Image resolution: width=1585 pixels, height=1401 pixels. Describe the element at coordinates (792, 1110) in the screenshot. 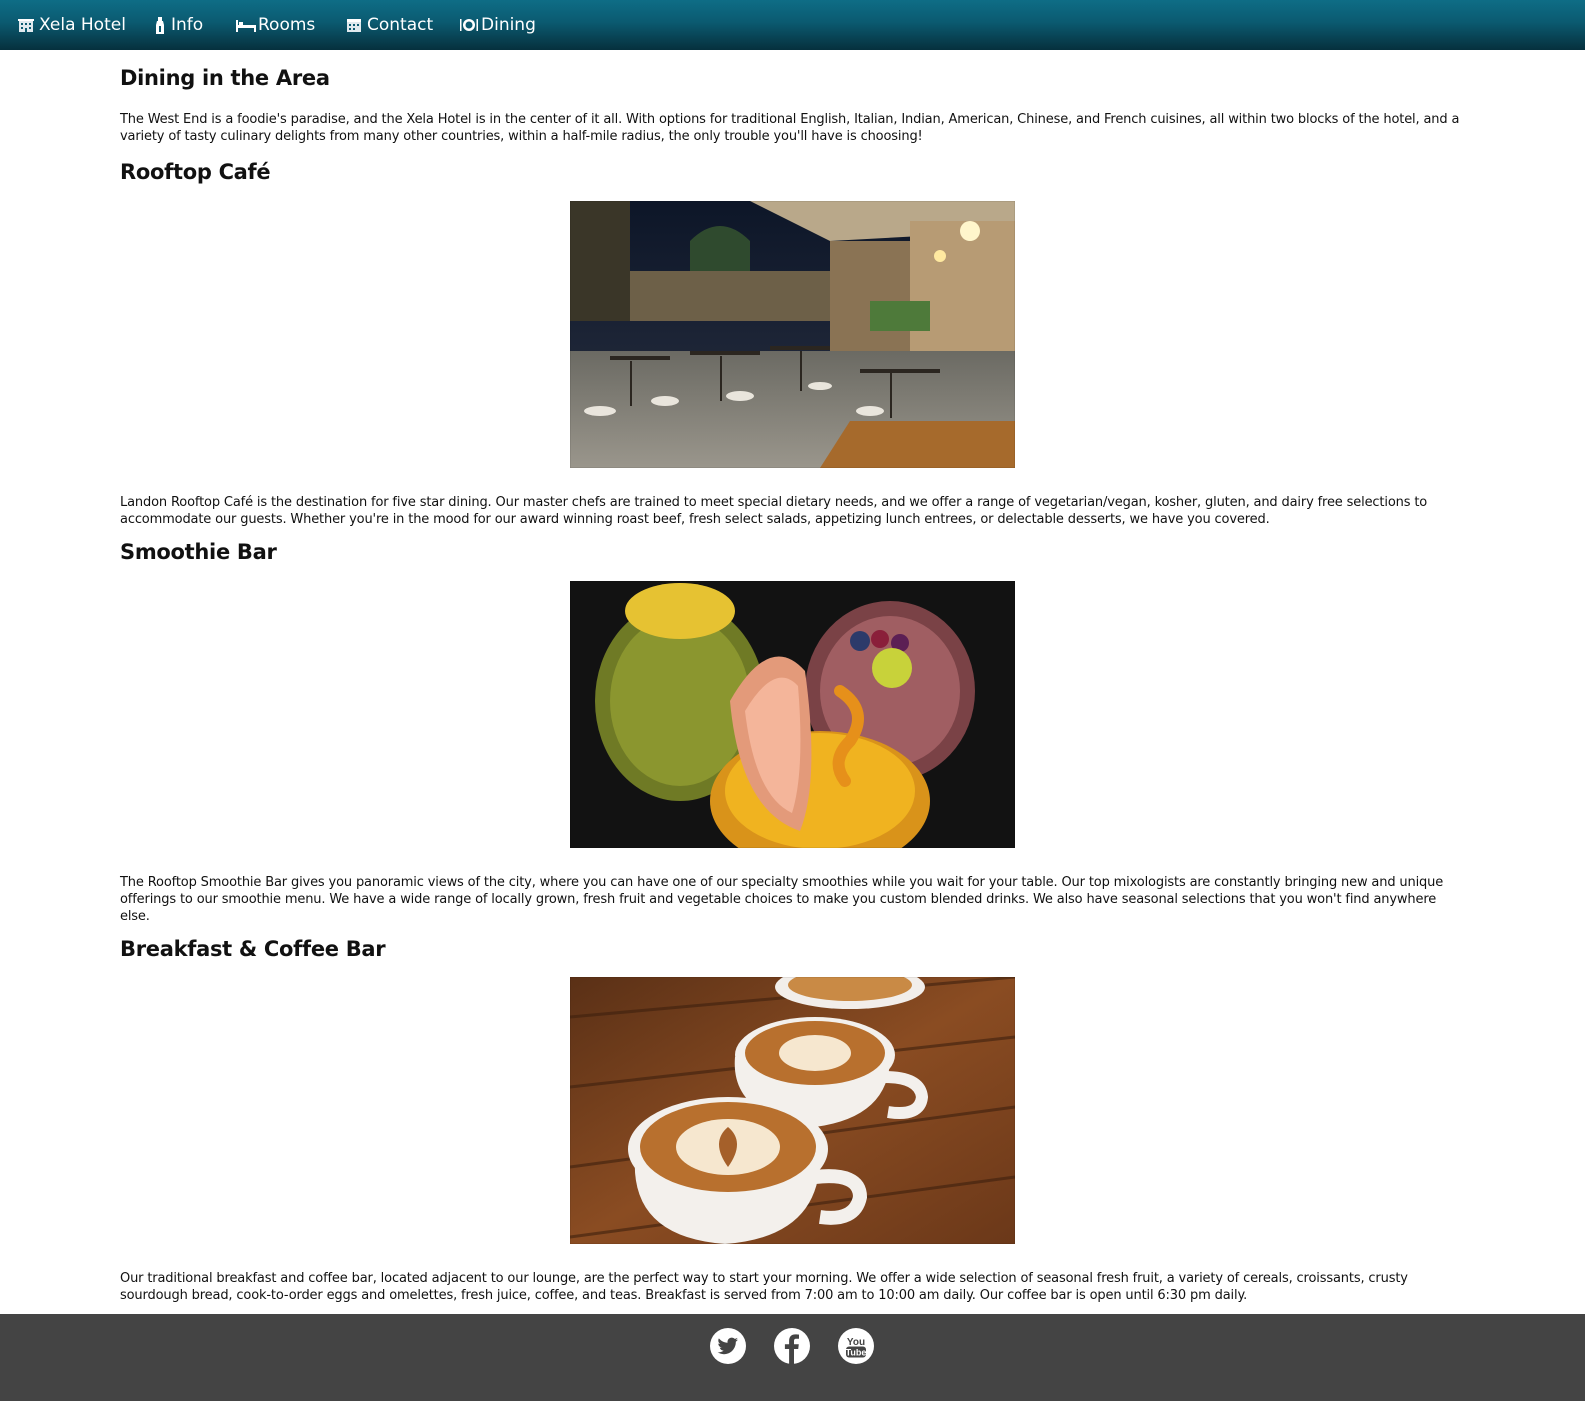

I see `coffee-bar-photo` at that location.